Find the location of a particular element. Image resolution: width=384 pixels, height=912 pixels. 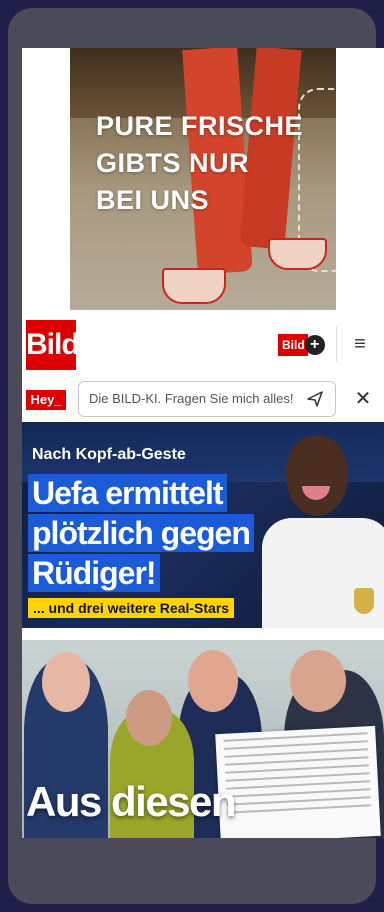

headline-line: Uefa ermittelt is located at coordinates (127, 493).